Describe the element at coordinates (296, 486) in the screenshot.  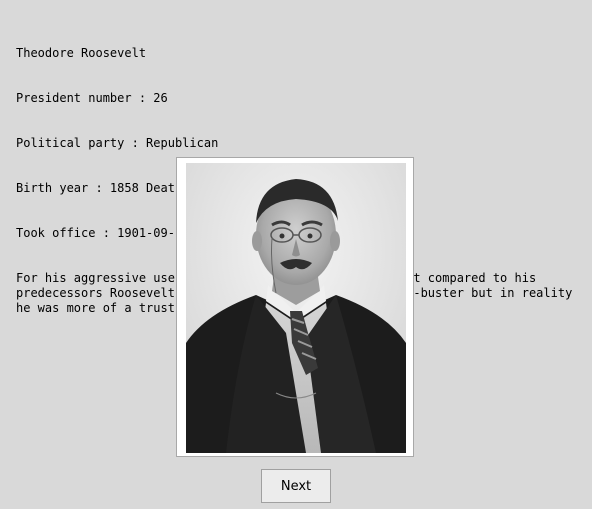
I see `next-button: Next` at that location.